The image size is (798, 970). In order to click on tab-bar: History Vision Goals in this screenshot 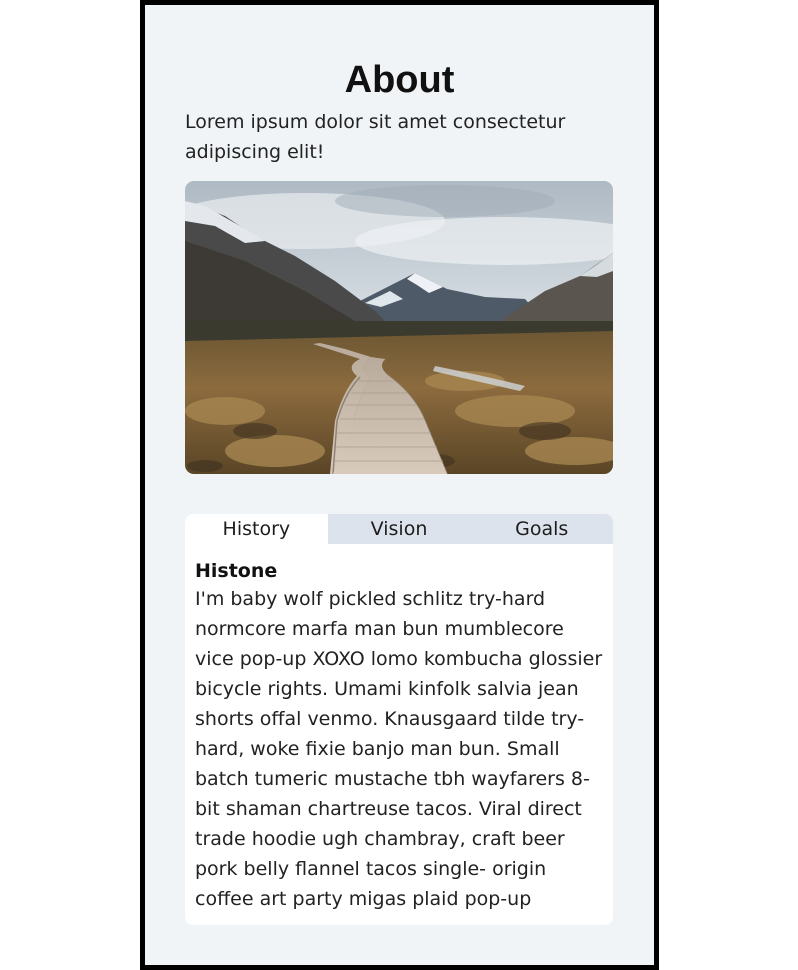, I will do `click(399, 529)`.